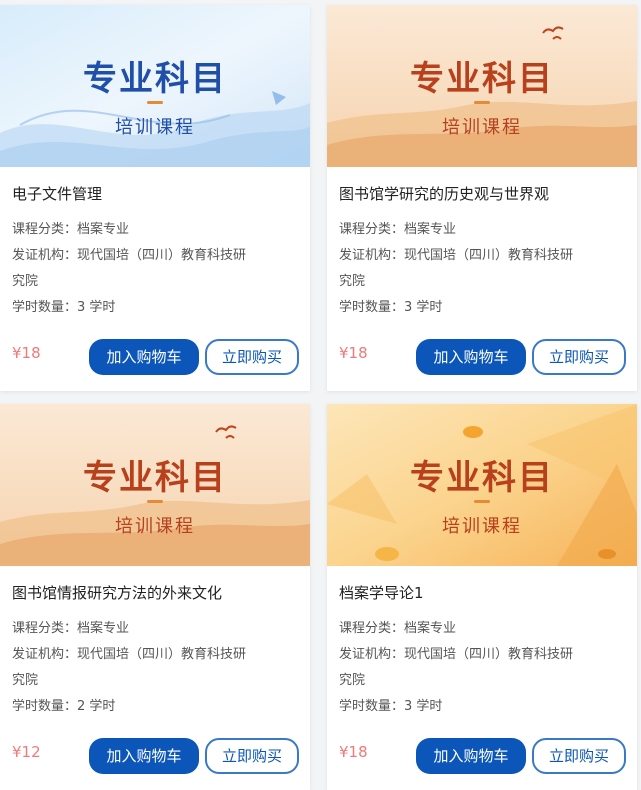 The height and width of the screenshot is (790, 641). Describe the element at coordinates (155, 707) in the screenshot. I see `course-hours: 学时数量：2 学时` at that location.